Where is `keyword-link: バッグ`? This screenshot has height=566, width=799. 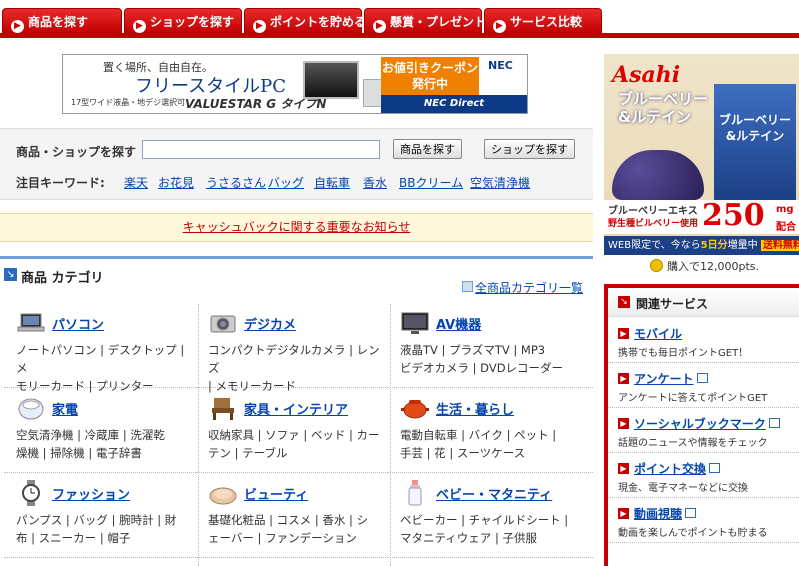 keyword-link: バッグ is located at coordinates (286, 182).